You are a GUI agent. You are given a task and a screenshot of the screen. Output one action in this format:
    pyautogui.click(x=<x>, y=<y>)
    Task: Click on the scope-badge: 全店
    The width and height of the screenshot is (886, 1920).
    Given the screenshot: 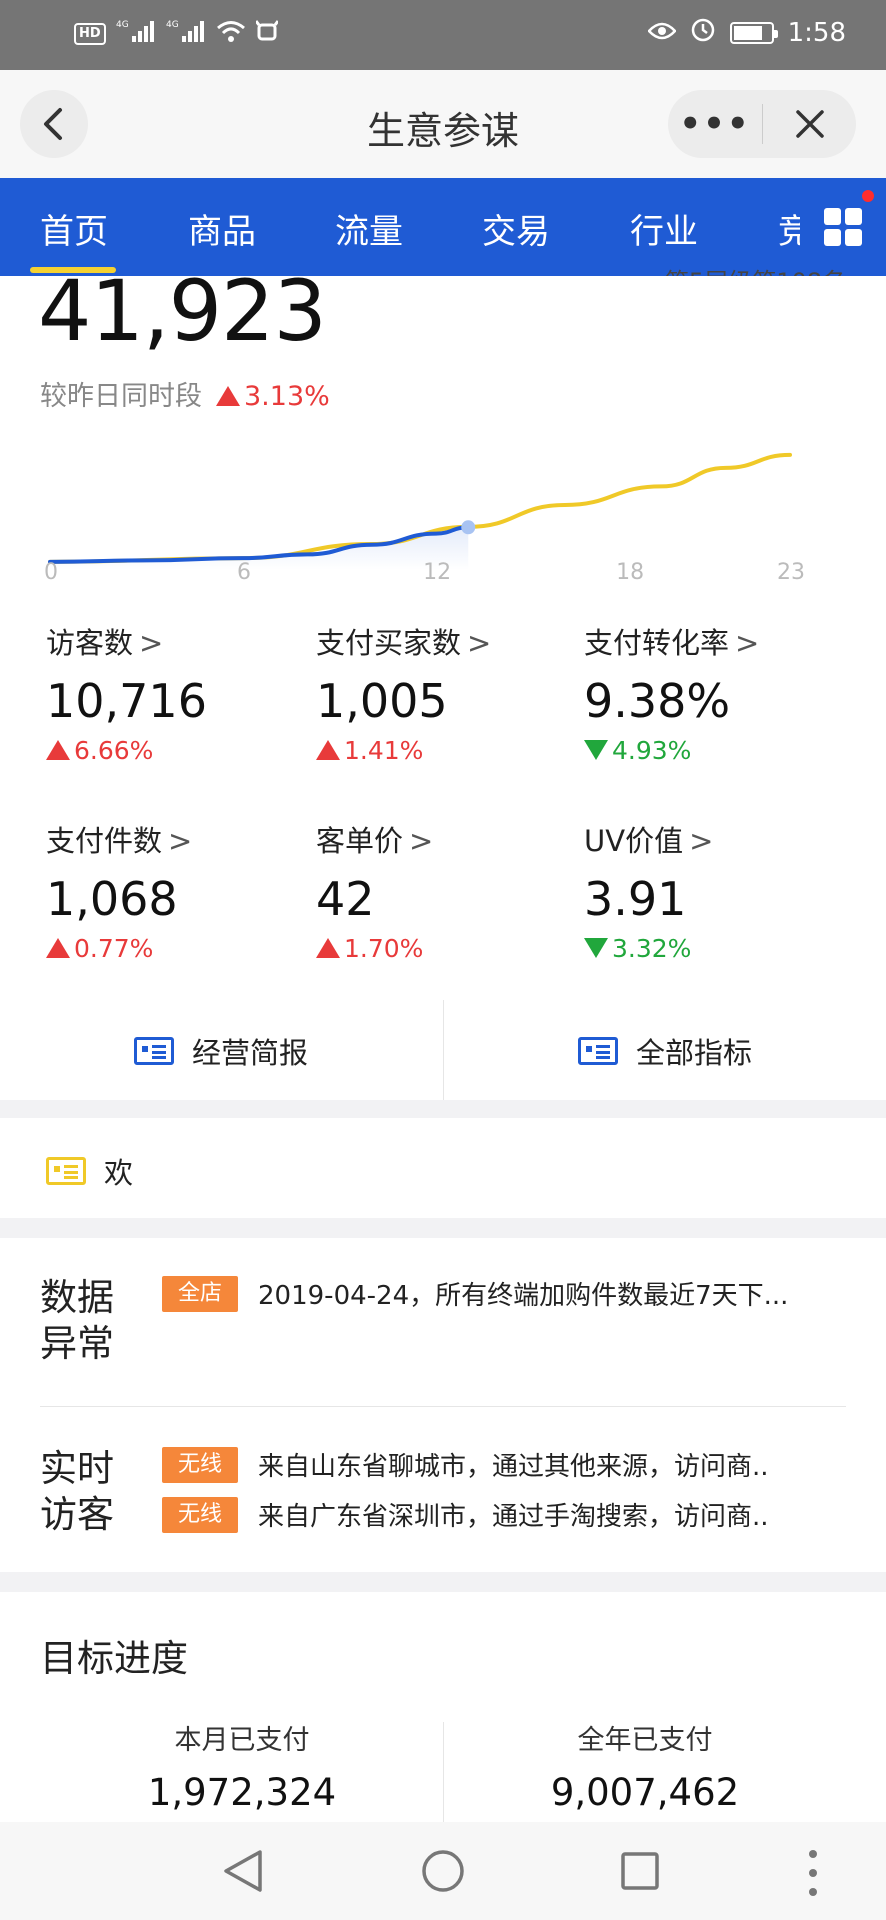 What is the action you would take?
    pyautogui.click(x=200, y=1293)
    